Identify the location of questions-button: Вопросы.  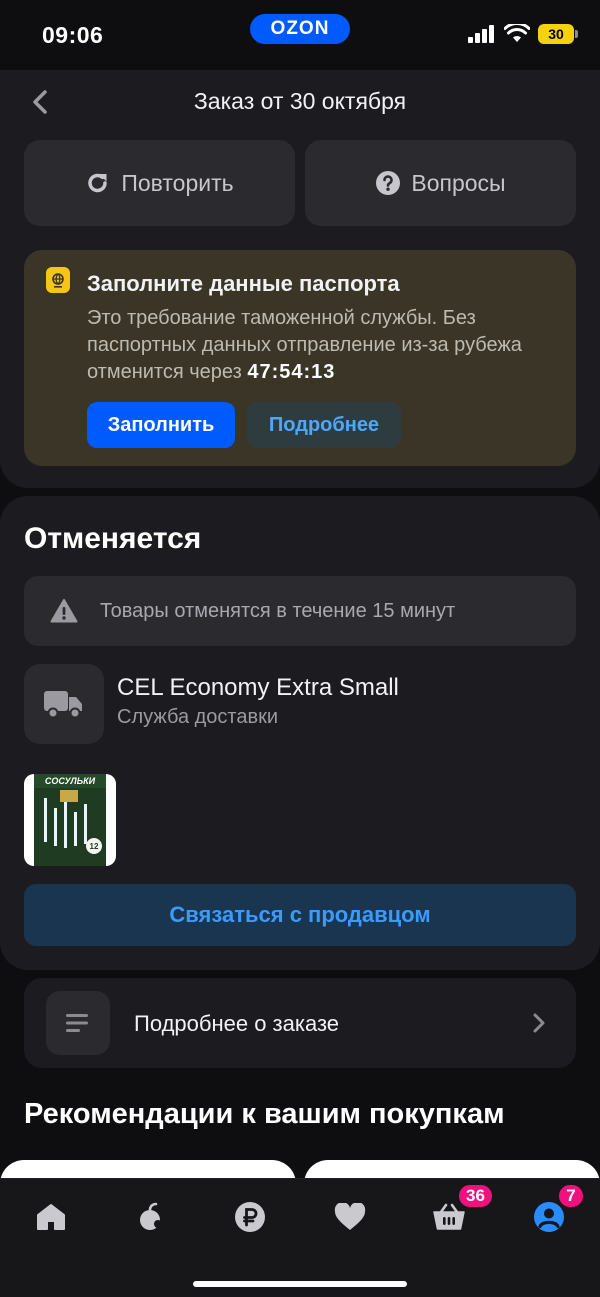
(440, 183).